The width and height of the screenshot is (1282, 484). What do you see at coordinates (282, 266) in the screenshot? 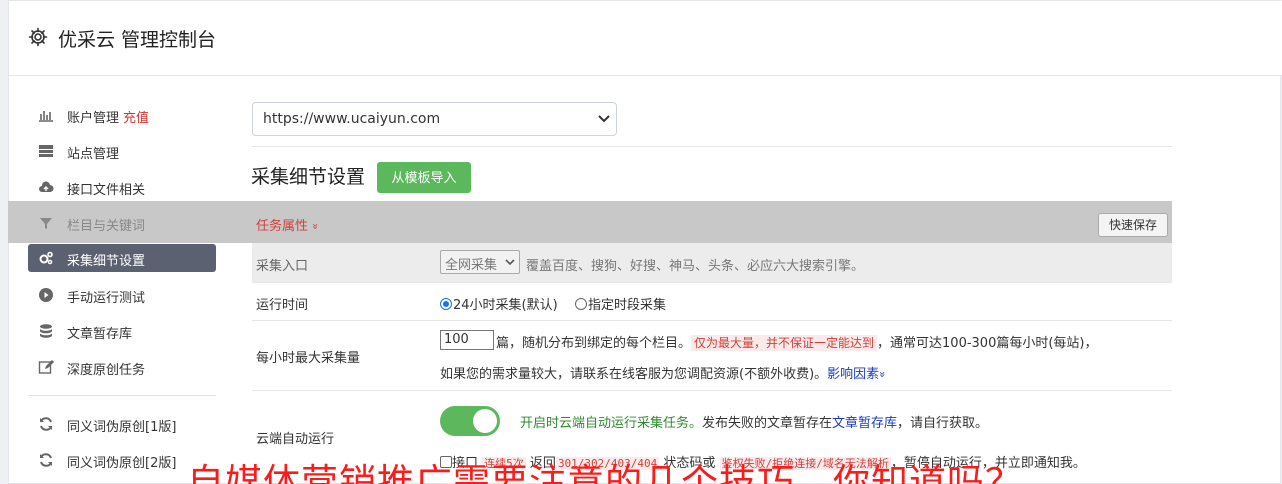
I see `row-label: 采集入口` at bounding box center [282, 266].